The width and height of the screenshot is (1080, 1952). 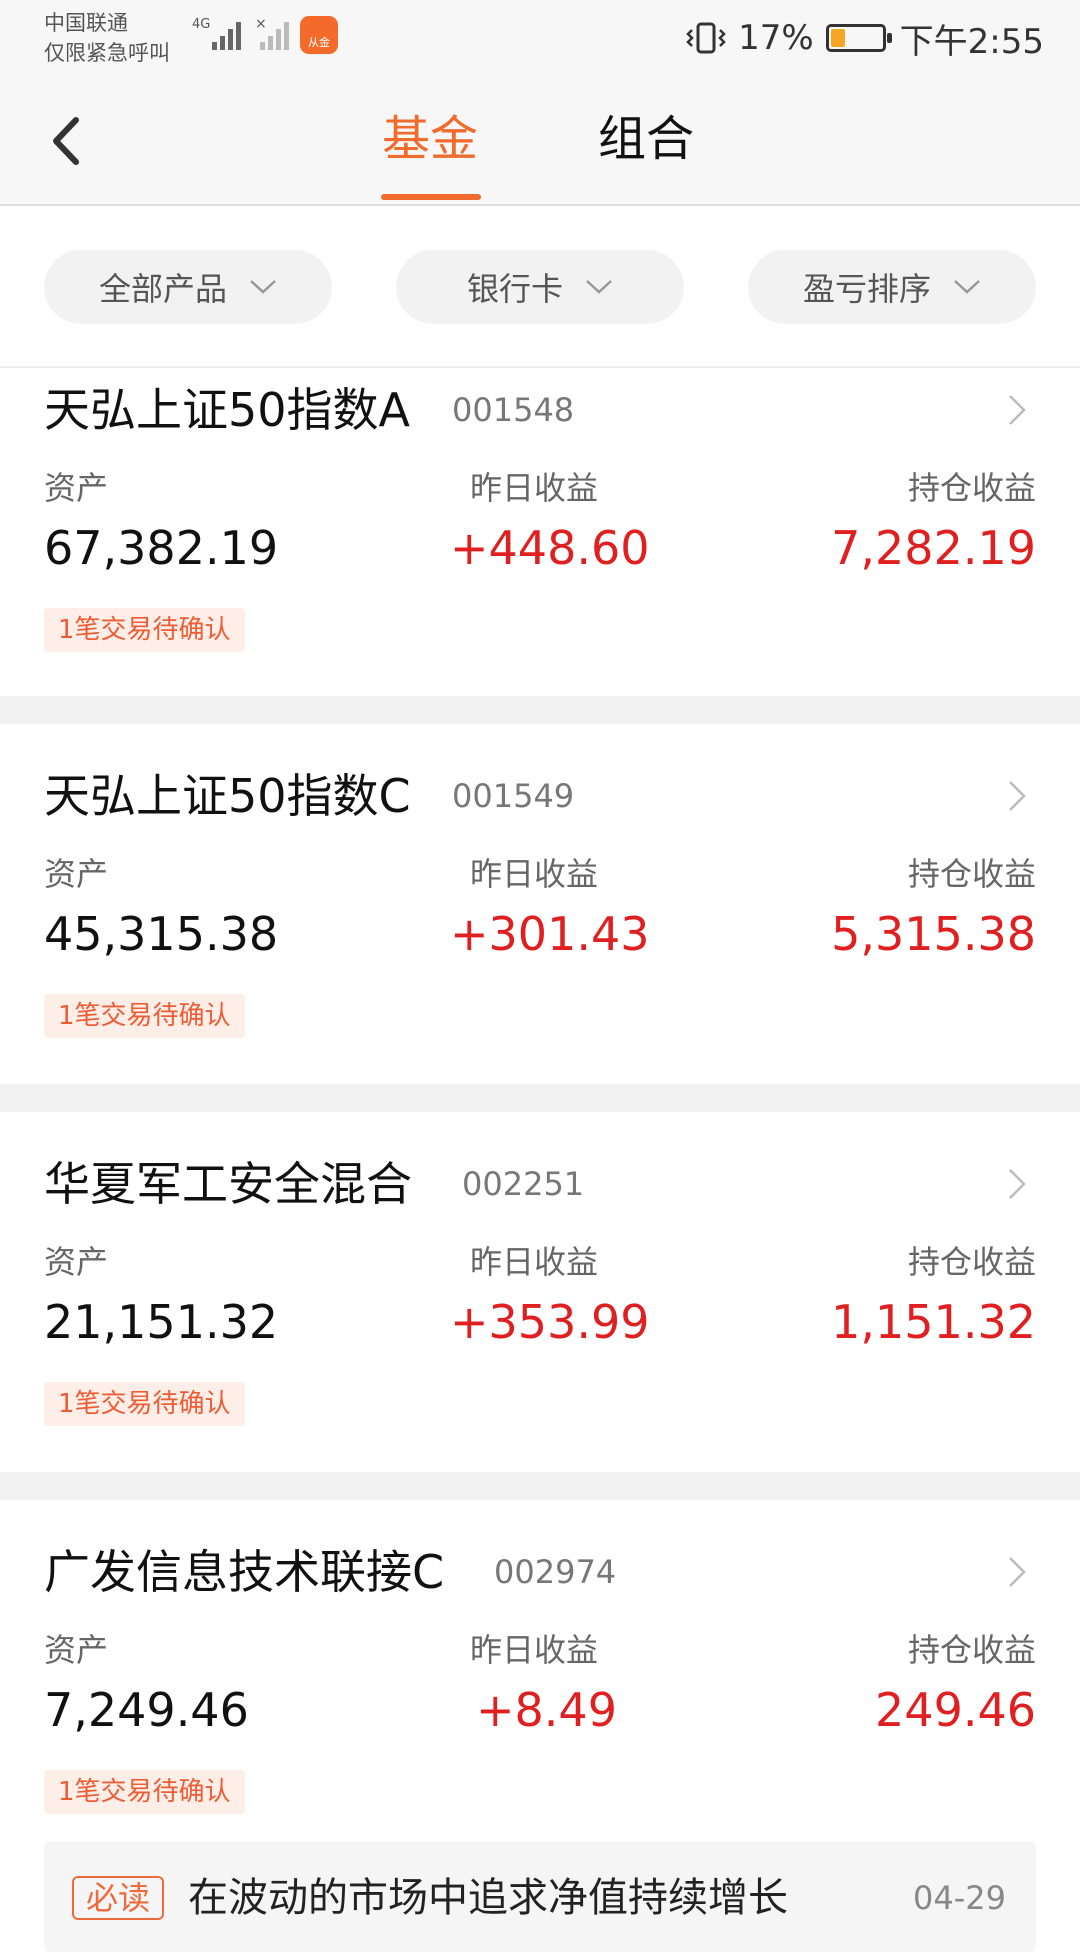 I want to click on fund-code: 001548, so click(x=513, y=410).